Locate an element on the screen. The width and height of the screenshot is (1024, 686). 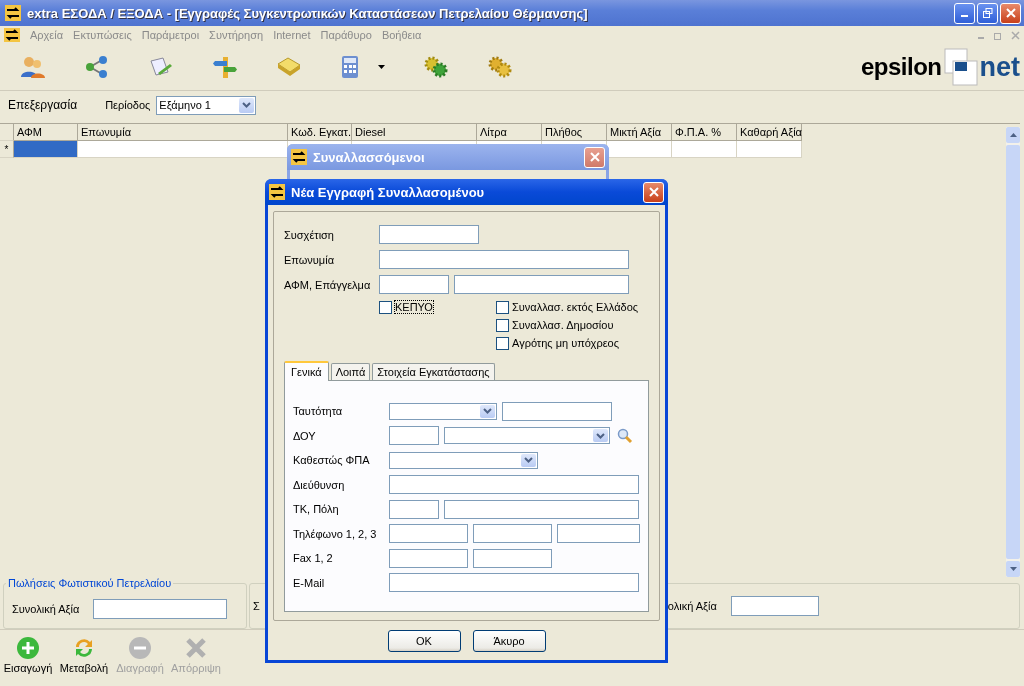
restore-button is located at coordinates (987, 13).